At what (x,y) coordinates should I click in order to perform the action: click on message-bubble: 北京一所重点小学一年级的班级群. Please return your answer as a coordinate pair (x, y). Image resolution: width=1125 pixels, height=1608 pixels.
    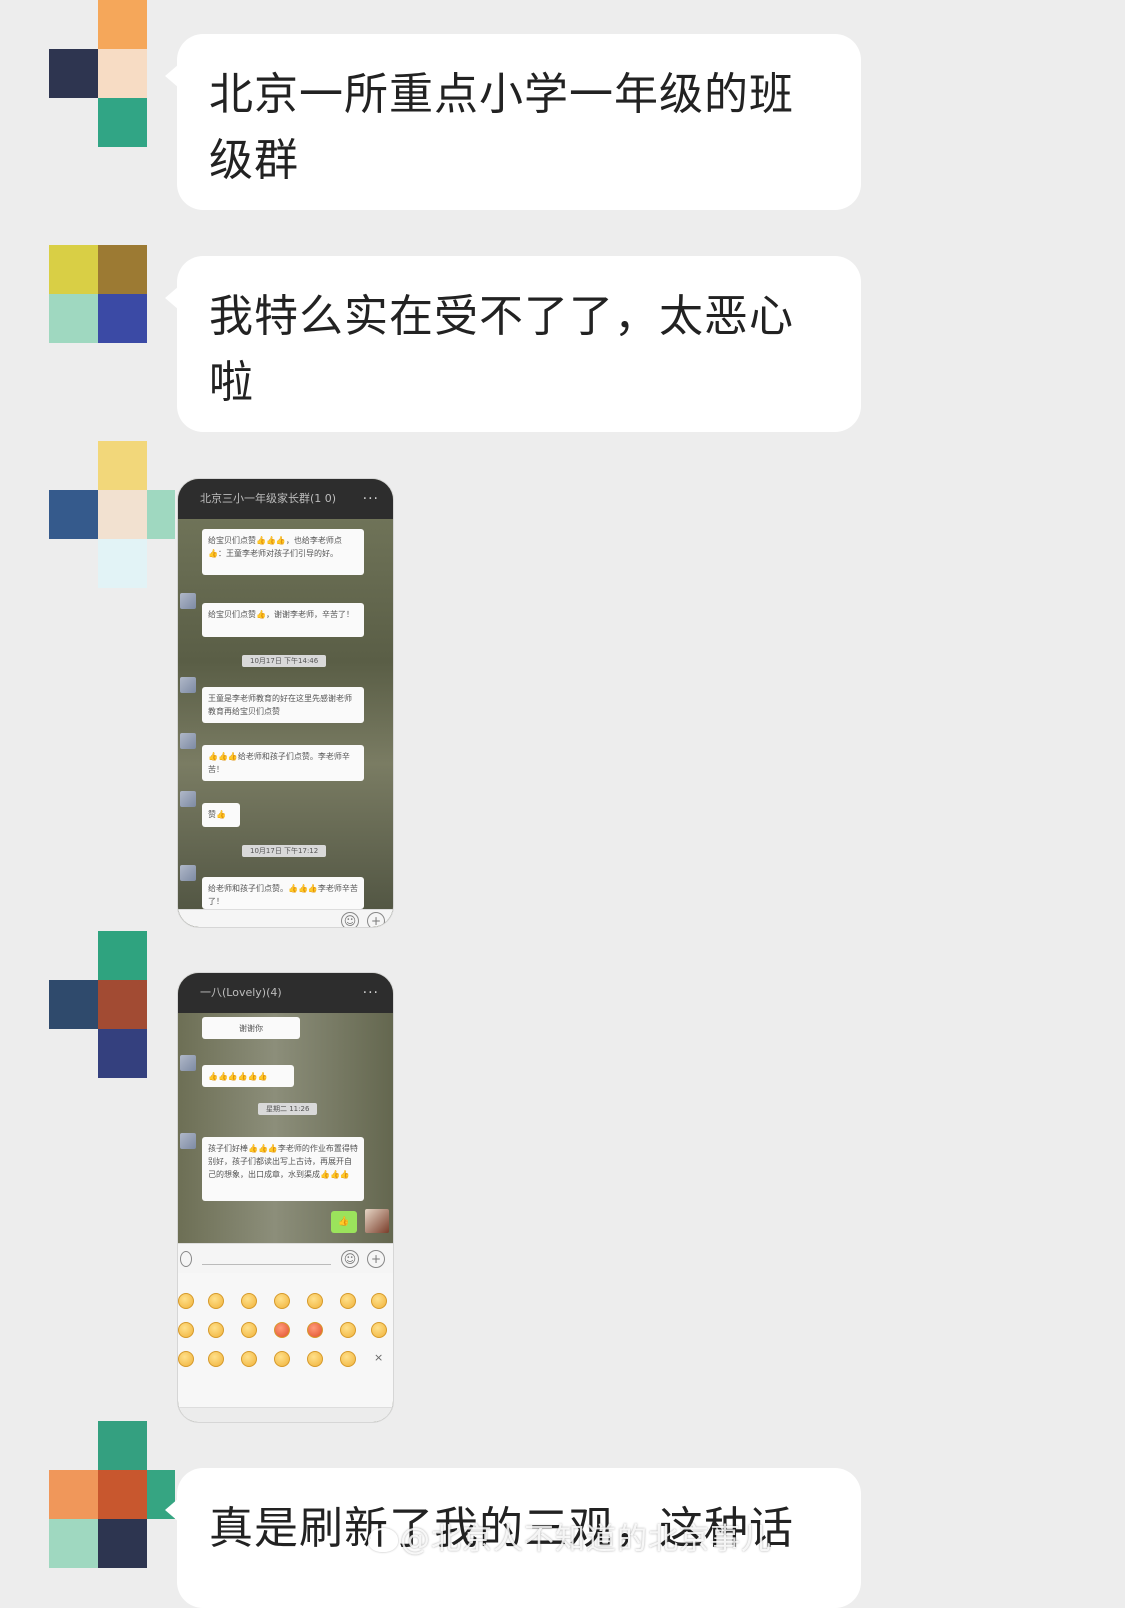
    Looking at the image, I should click on (513, 122).